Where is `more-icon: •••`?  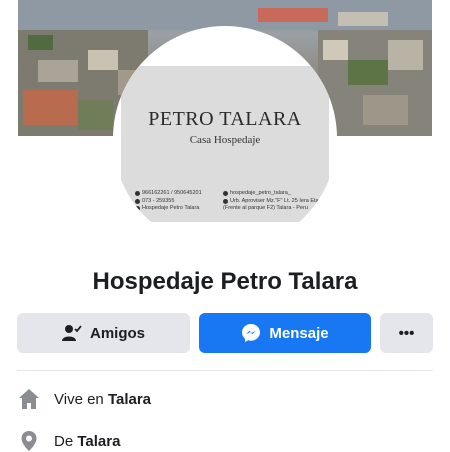 more-icon: ••• is located at coordinates (406, 333).